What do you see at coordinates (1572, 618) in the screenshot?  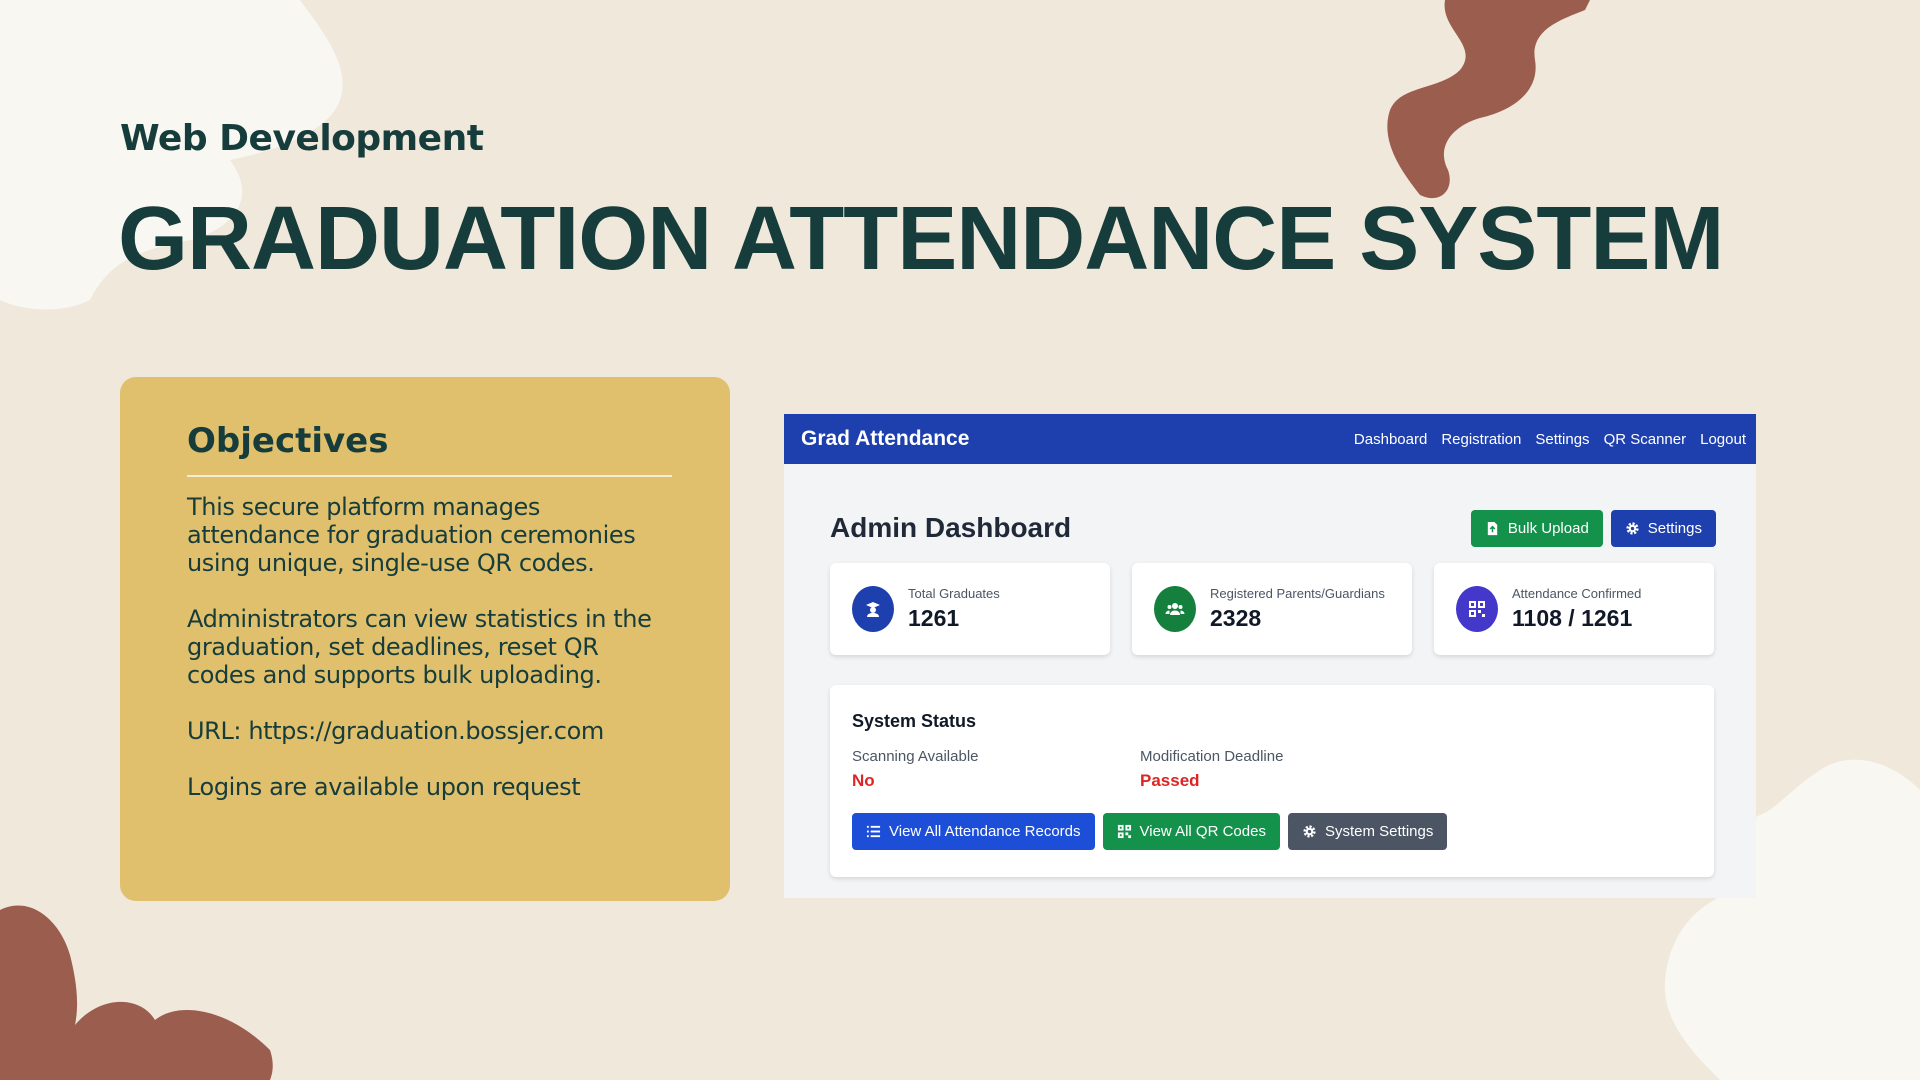 I see `stat-value: 1108 / 1261` at bounding box center [1572, 618].